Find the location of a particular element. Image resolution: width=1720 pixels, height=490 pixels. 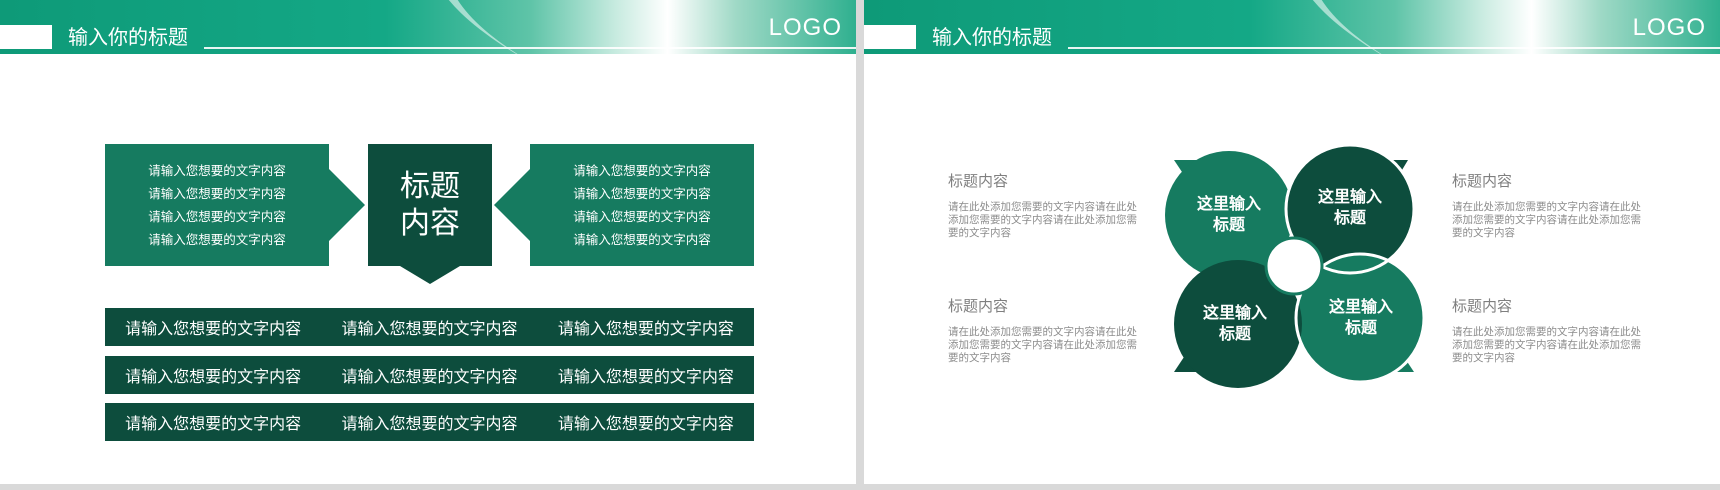

petal-label-bottom-left: 这里输入 标题 is located at coordinates (1235, 324).